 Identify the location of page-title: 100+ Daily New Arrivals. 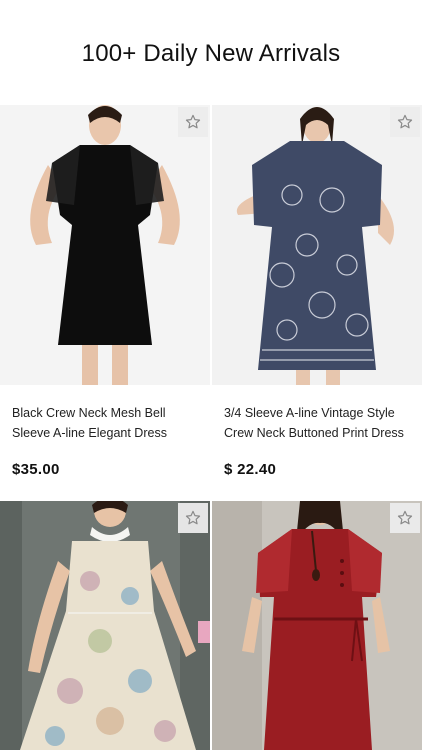
(211, 53).